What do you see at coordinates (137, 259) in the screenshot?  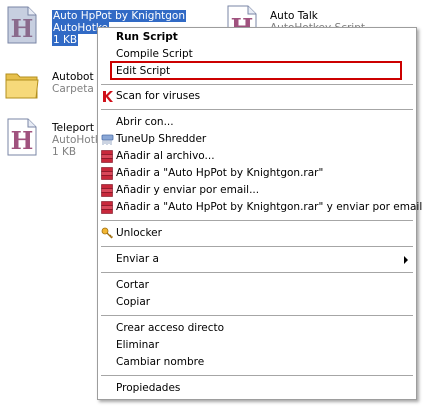 I see `menu-item-label: Enviar a` at bounding box center [137, 259].